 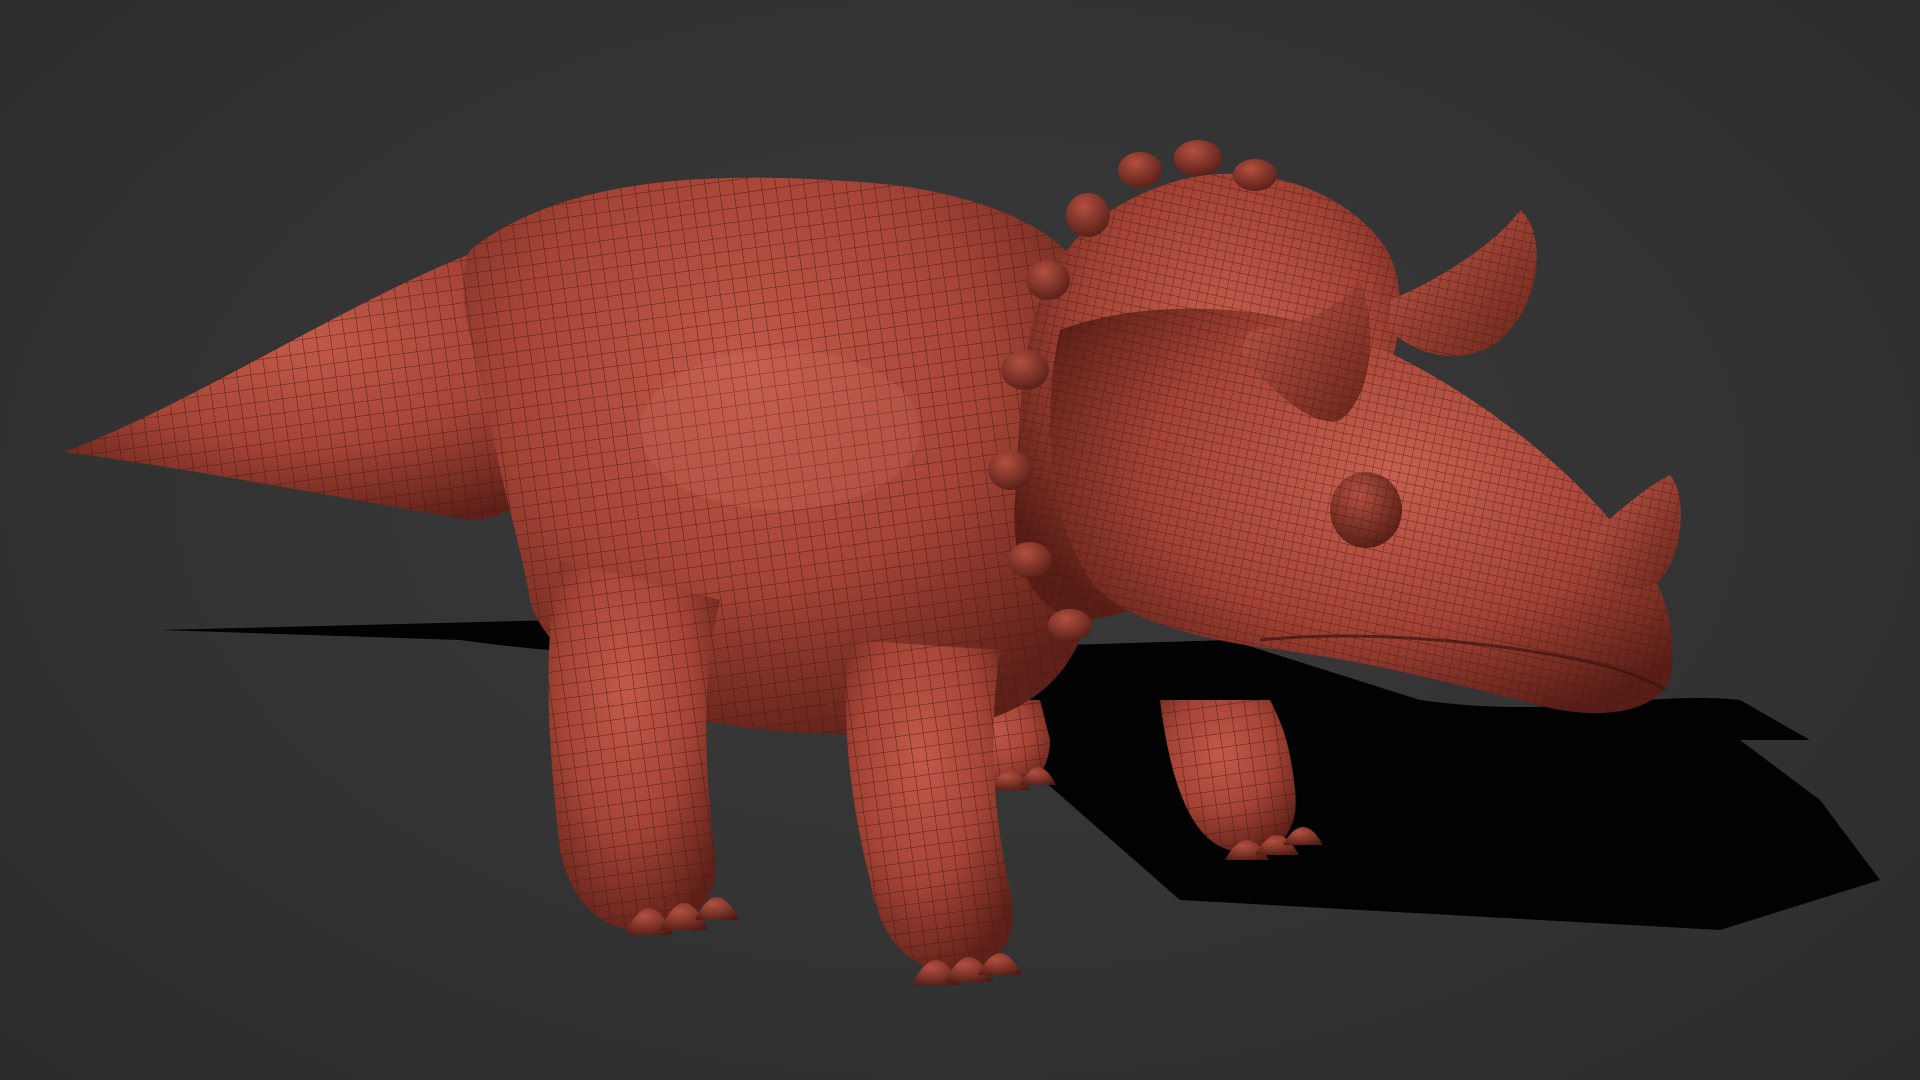 I want to click on near-hind-leg, so click(x=643, y=747).